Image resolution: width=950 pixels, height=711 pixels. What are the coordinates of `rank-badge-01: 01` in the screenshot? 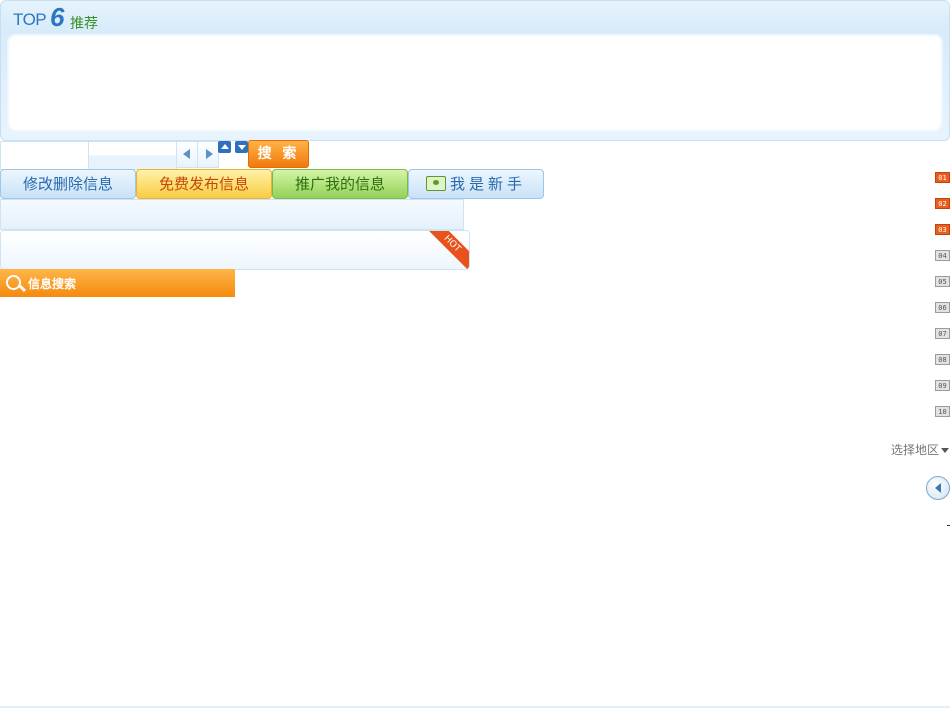 It's located at (942, 177).